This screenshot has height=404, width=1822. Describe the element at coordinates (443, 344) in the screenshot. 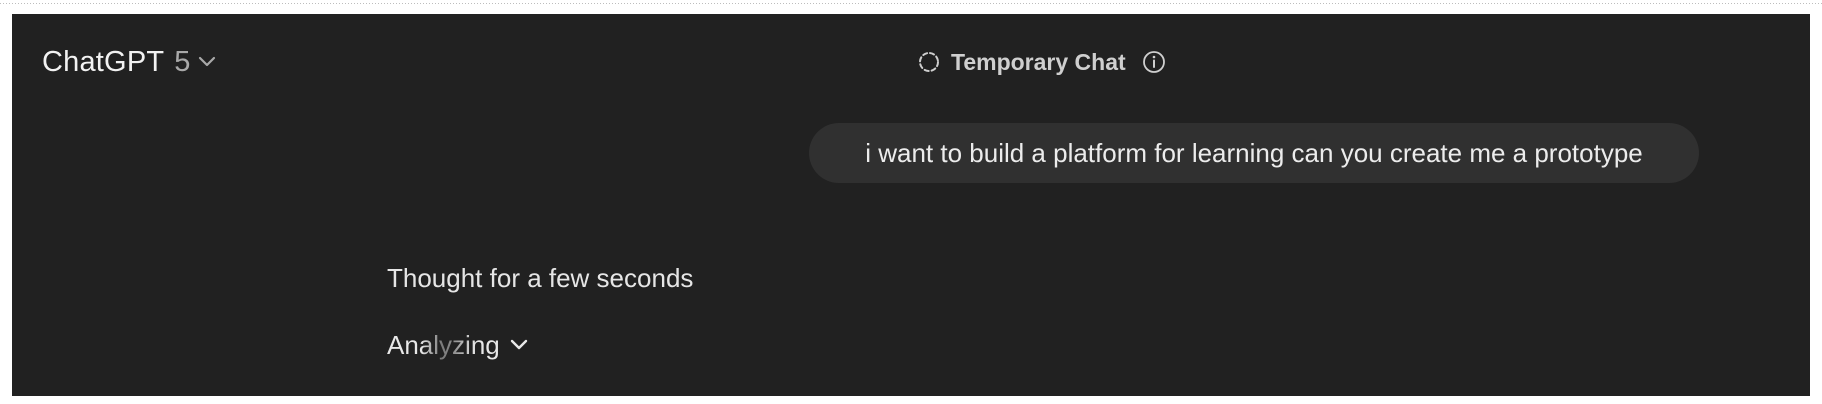

I see `analyzing-label: Analyzing` at that location.